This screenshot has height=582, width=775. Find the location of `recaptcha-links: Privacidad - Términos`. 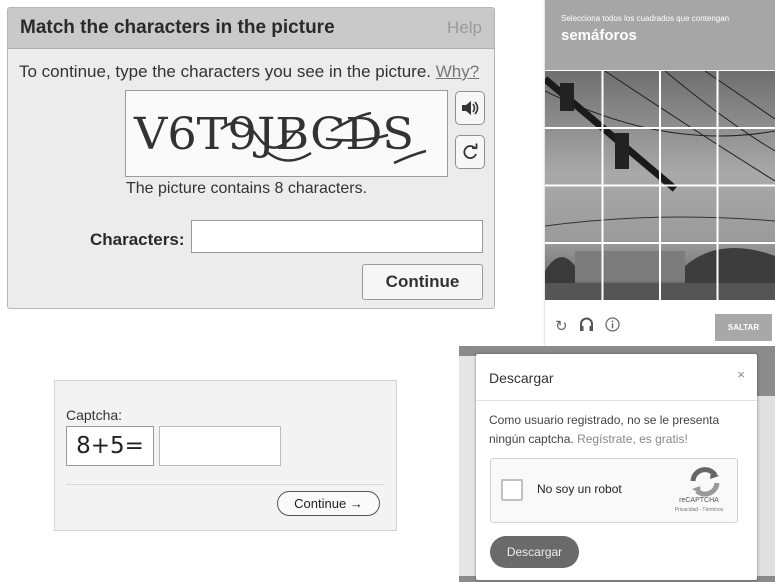

recaptcha-links: Privacidad - Términos is located at coordinates (699, 510).